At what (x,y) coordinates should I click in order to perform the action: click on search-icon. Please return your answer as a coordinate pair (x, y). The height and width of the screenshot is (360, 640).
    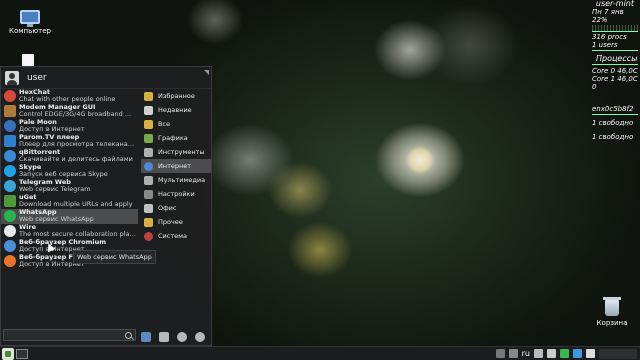
    Looking at the image, I should click on (128, 335).